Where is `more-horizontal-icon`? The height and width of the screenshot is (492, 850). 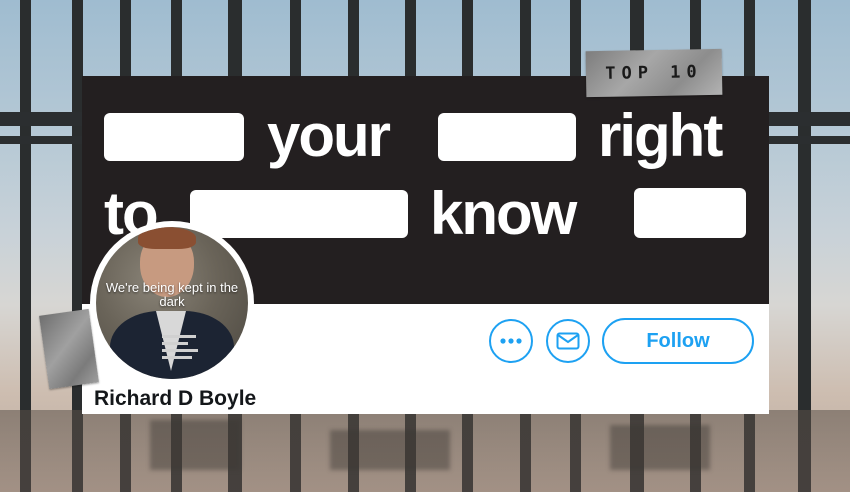 more-horizontal-icon is located at coordinates (511, 341).